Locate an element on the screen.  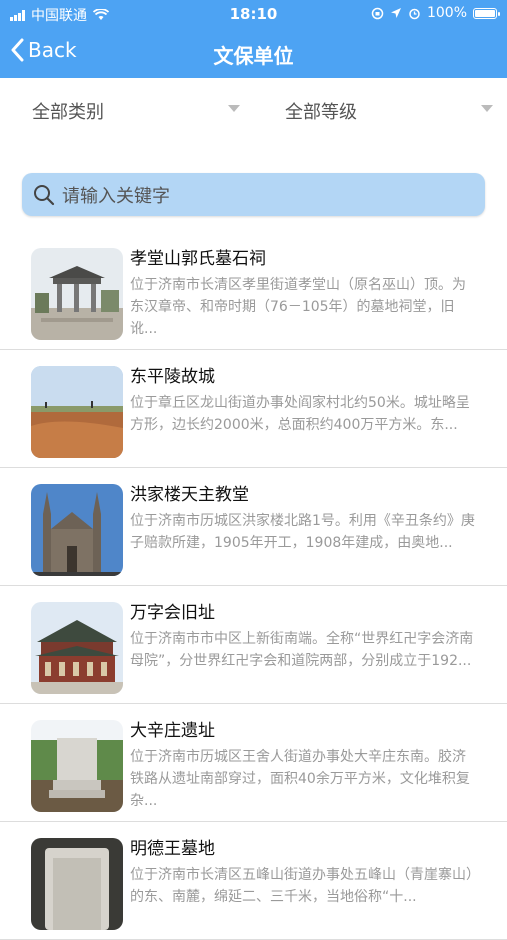
search-icon is located at coordinates (44, 194).